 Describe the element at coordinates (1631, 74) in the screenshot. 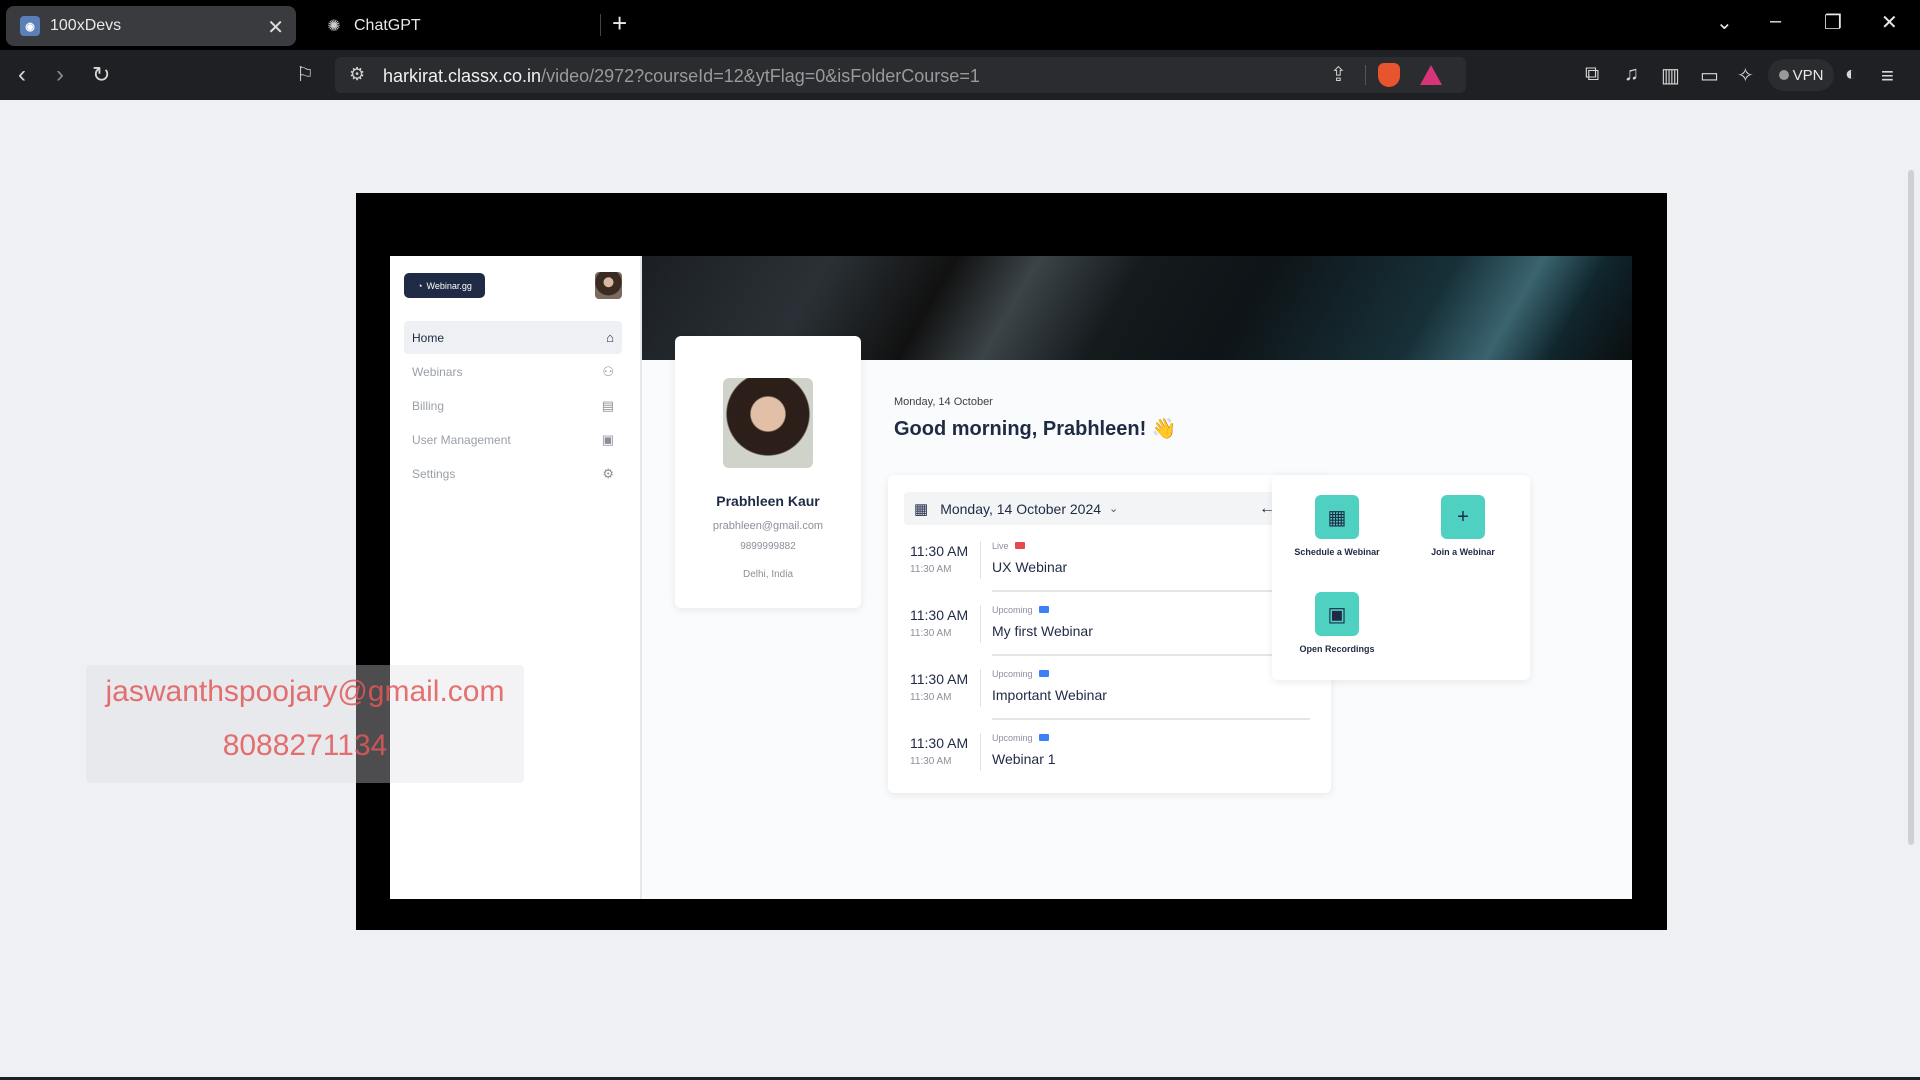

I see `media-icon: ♫` at that location.